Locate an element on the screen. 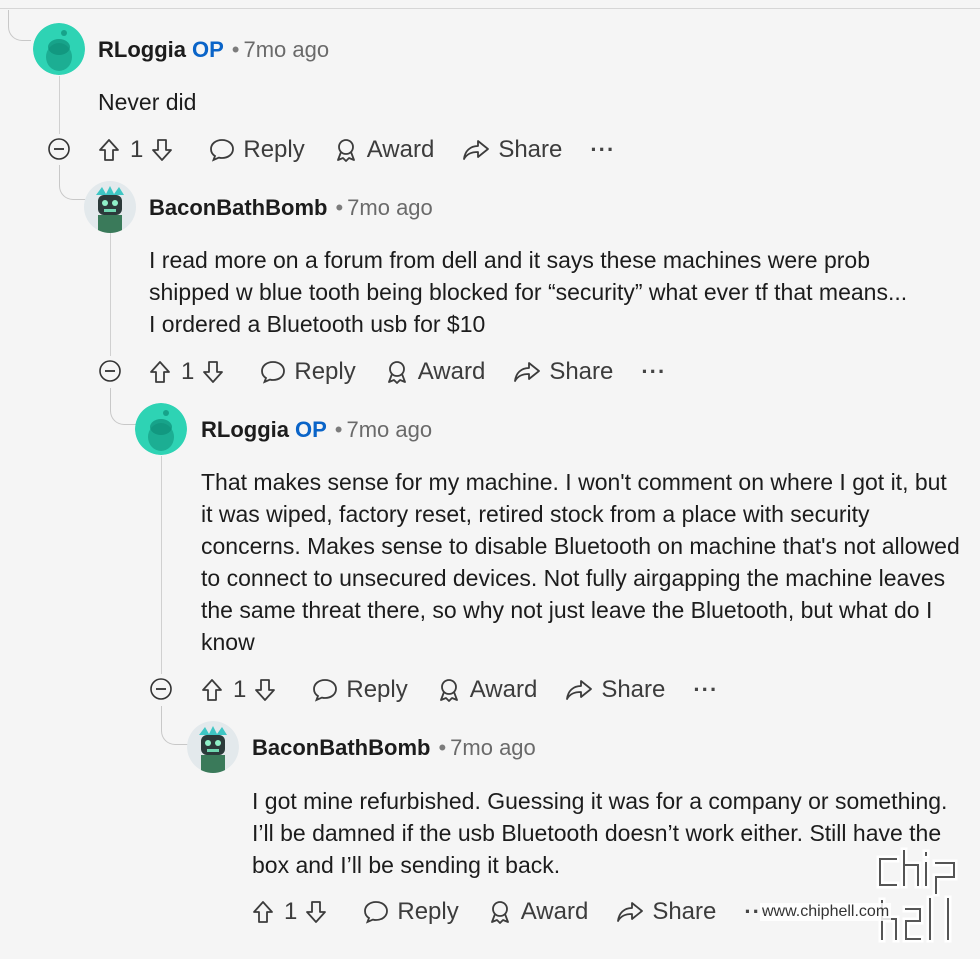 This screenshot has width=980, height=959. chiphell-watermark: www.chiphell.com is located at coordinates (863, 890).